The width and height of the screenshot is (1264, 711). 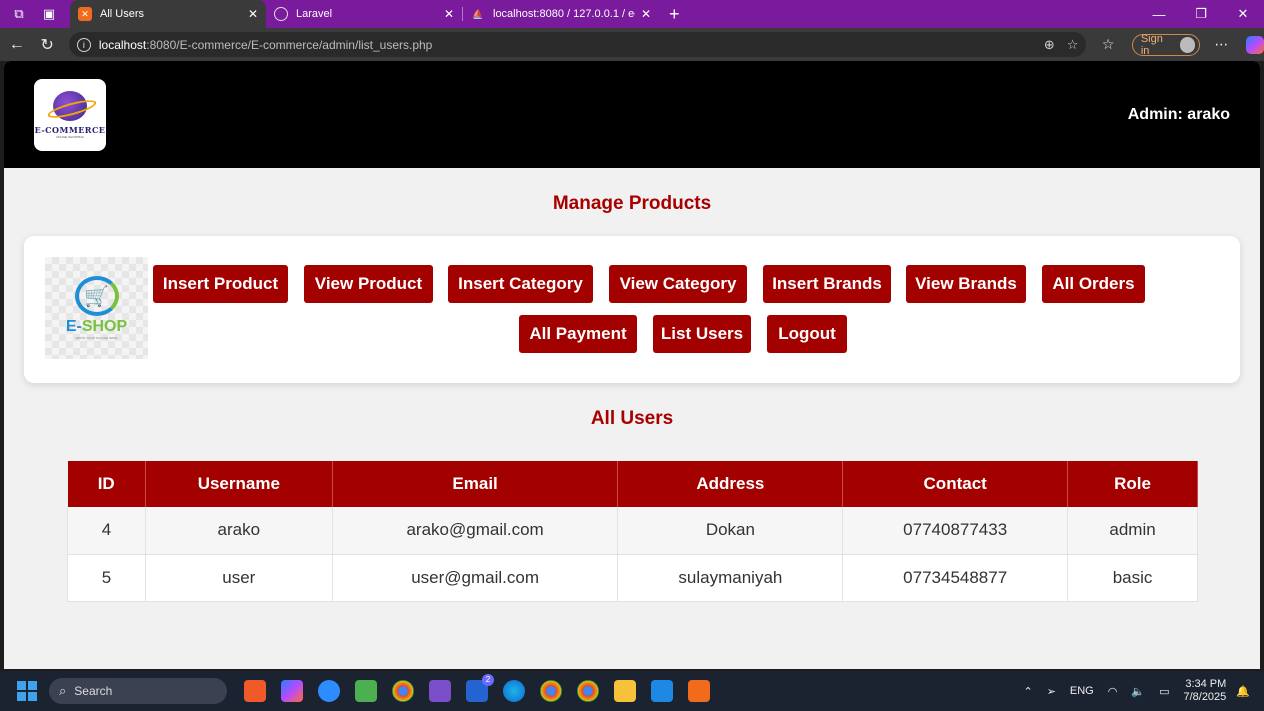 What do you see at coordinates (807, 334) in the screenshot?
I see `logout-button: Logout` at bounding box center [807, 334].